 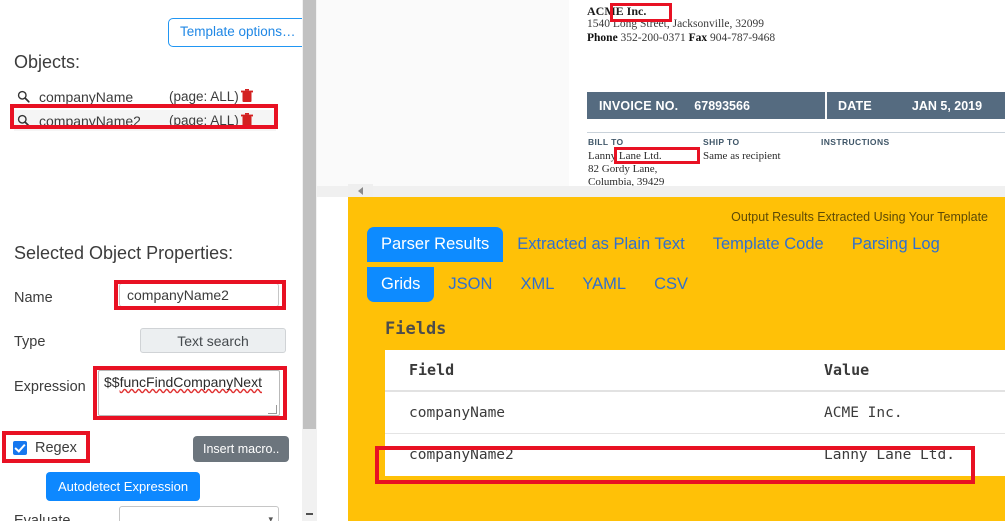 What do you see at coordinates (401, 284) in the screenshot?
I see `tab-grids: Grids` at bounding box center [401, 284].